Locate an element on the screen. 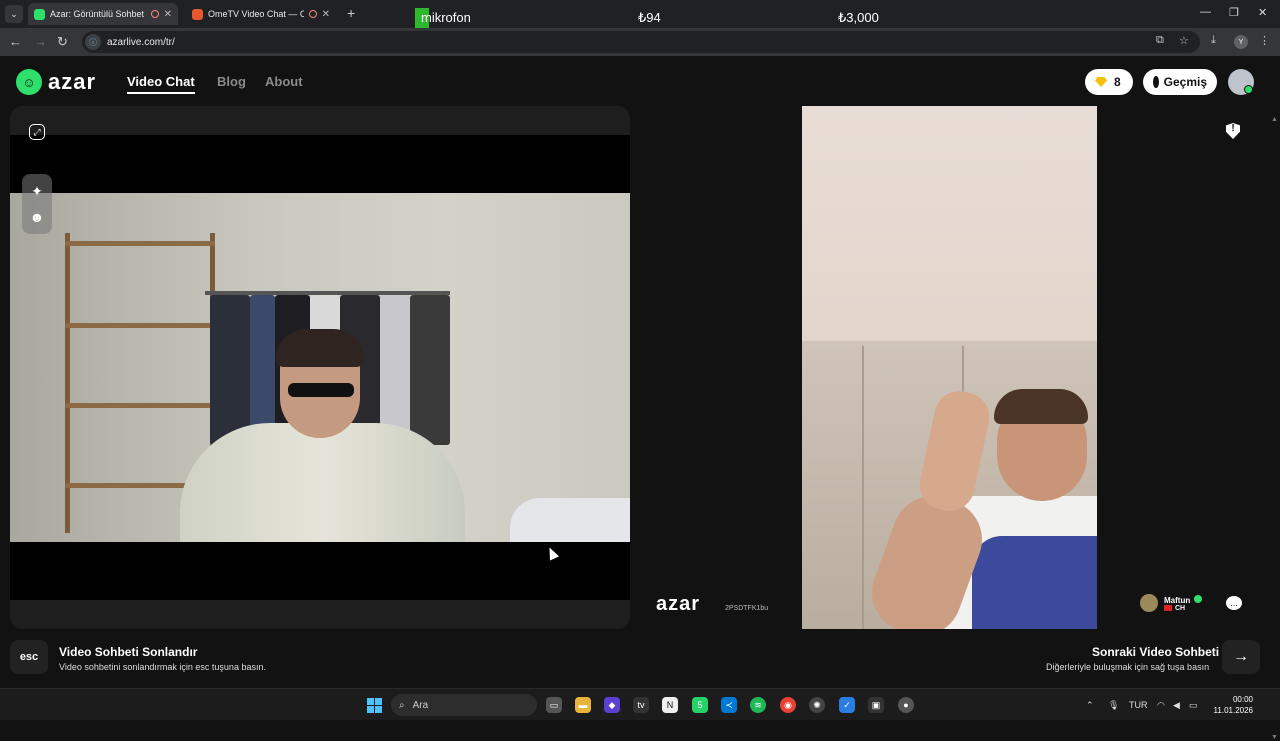  remote-person-jacket is located at coordinates (1034, 582).